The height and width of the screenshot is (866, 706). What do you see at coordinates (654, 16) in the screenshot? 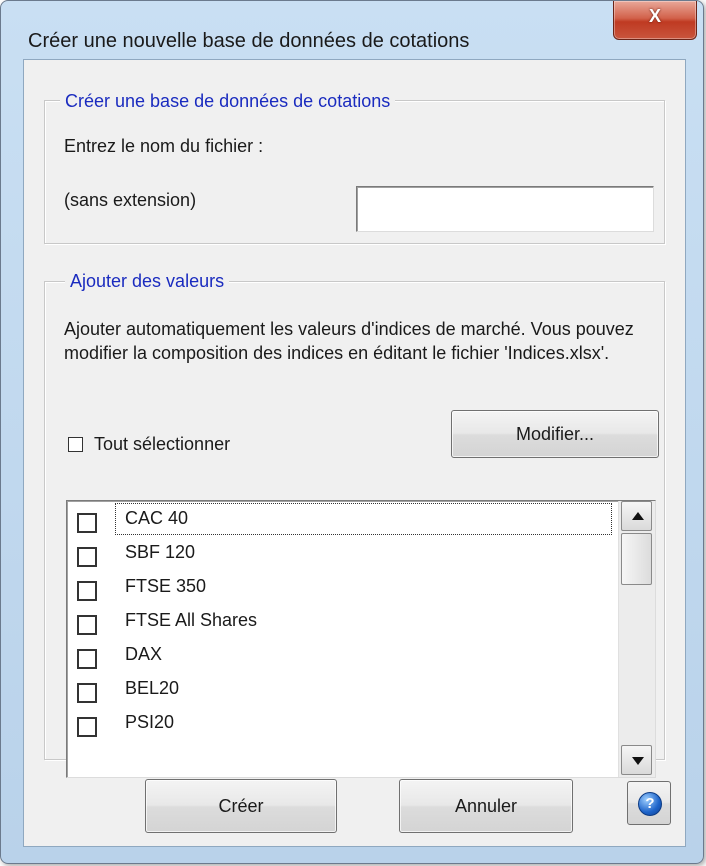
I see `close-icon: X` at bounding box center [654, 16].